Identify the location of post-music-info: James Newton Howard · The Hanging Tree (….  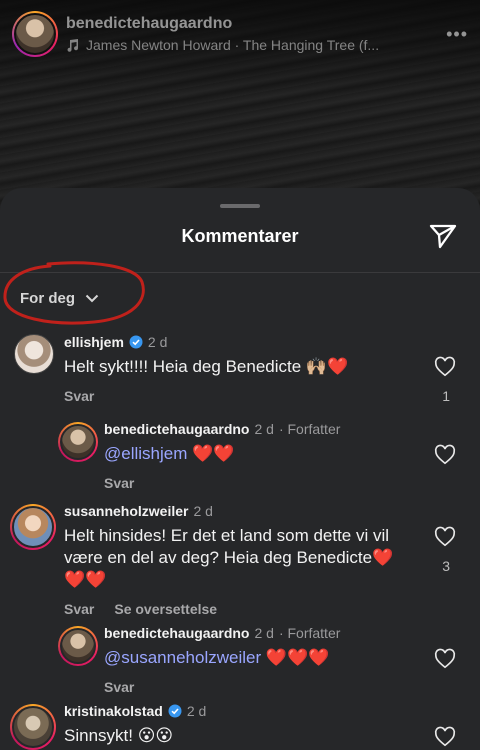
(256, 45).